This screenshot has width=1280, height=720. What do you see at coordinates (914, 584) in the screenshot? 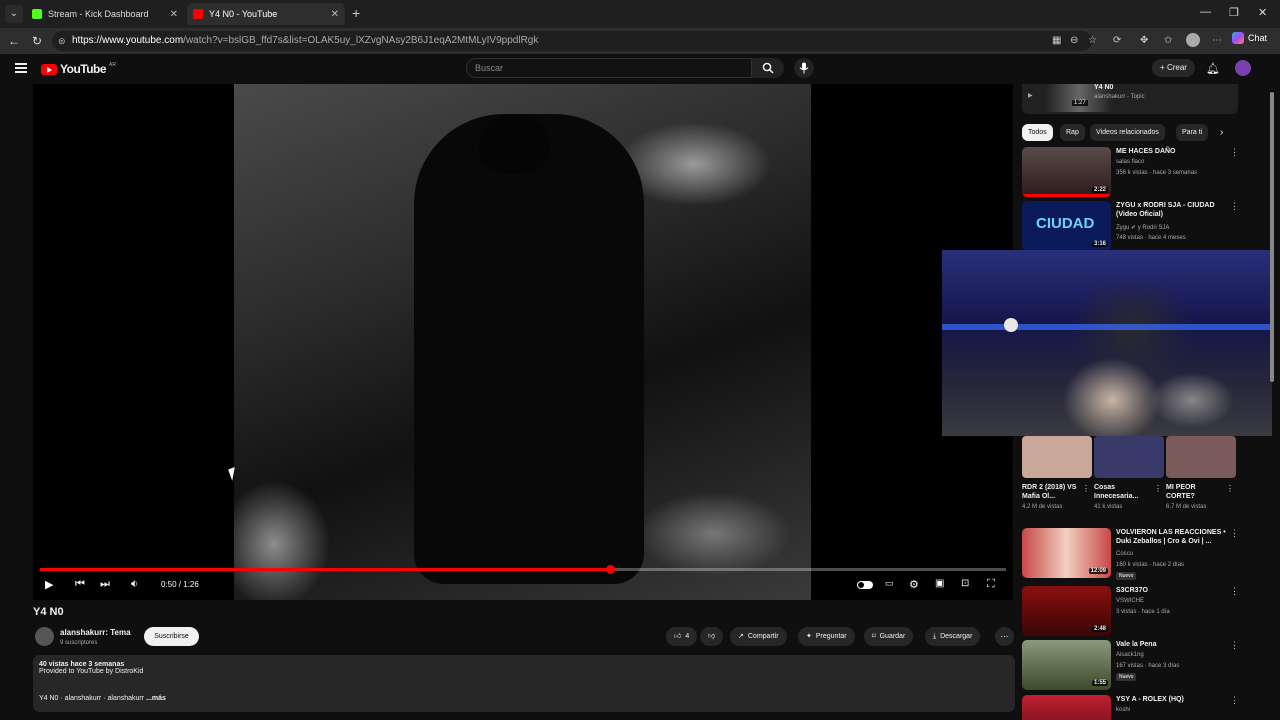
I see `settings-gear-icon: ⚙` at bounding box center [914, 584].